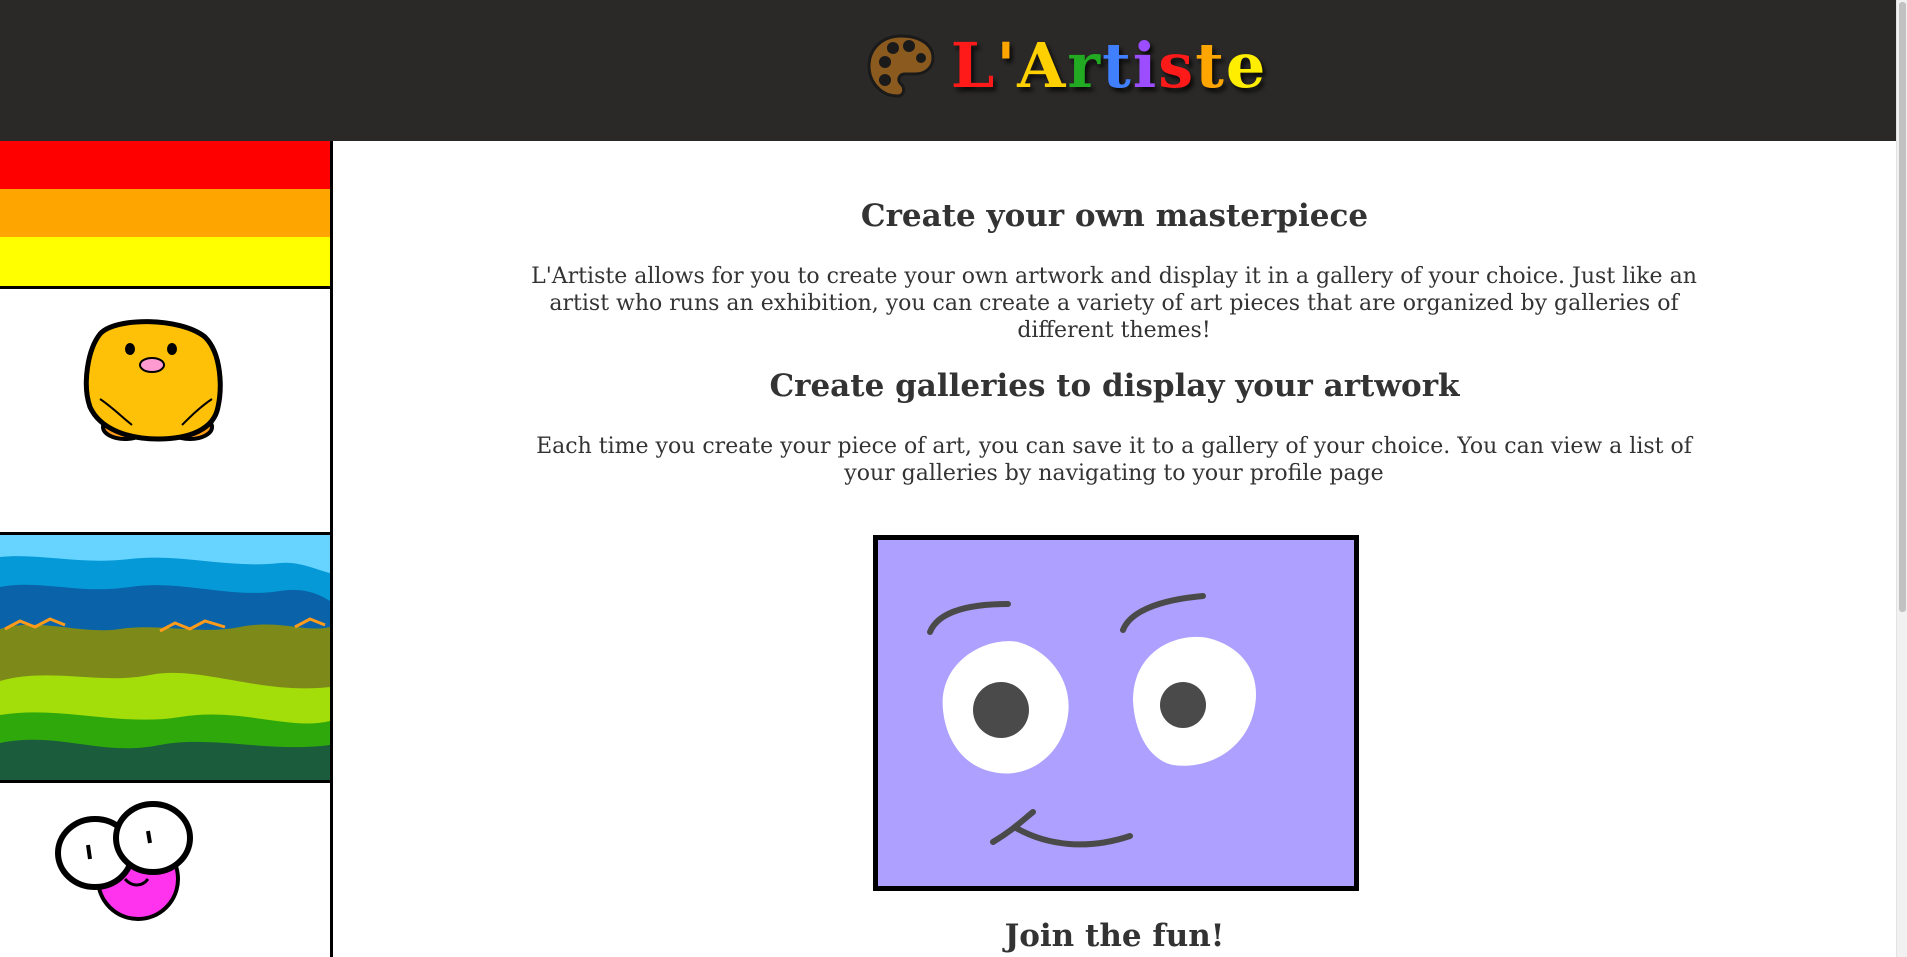 The width and height of the screenshot is (1907, 957). I want to click on page-scrollbar, so click(1901, 478).